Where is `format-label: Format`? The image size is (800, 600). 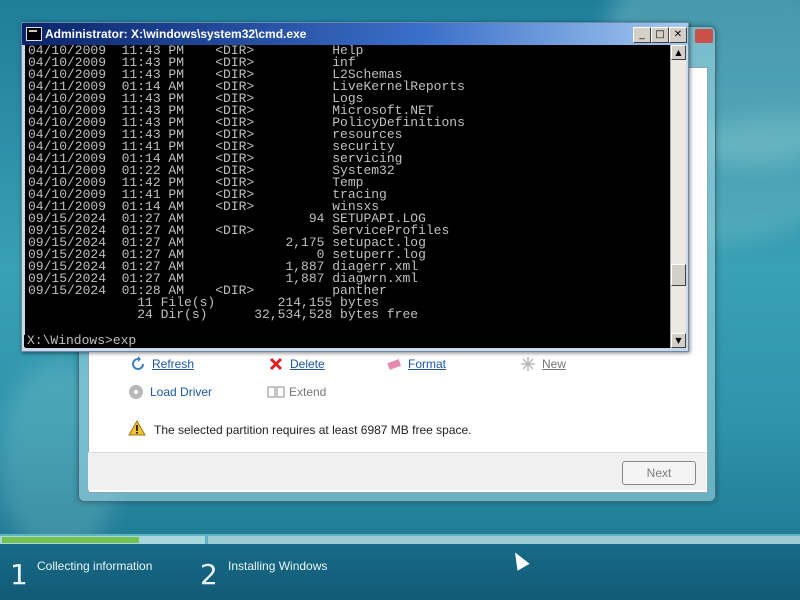
format-label: Format is located at coordinates (427, 364).